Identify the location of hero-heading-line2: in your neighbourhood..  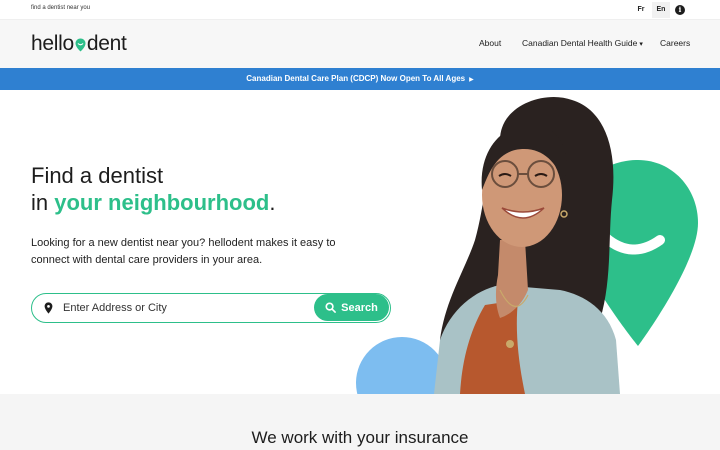
(153, 202).